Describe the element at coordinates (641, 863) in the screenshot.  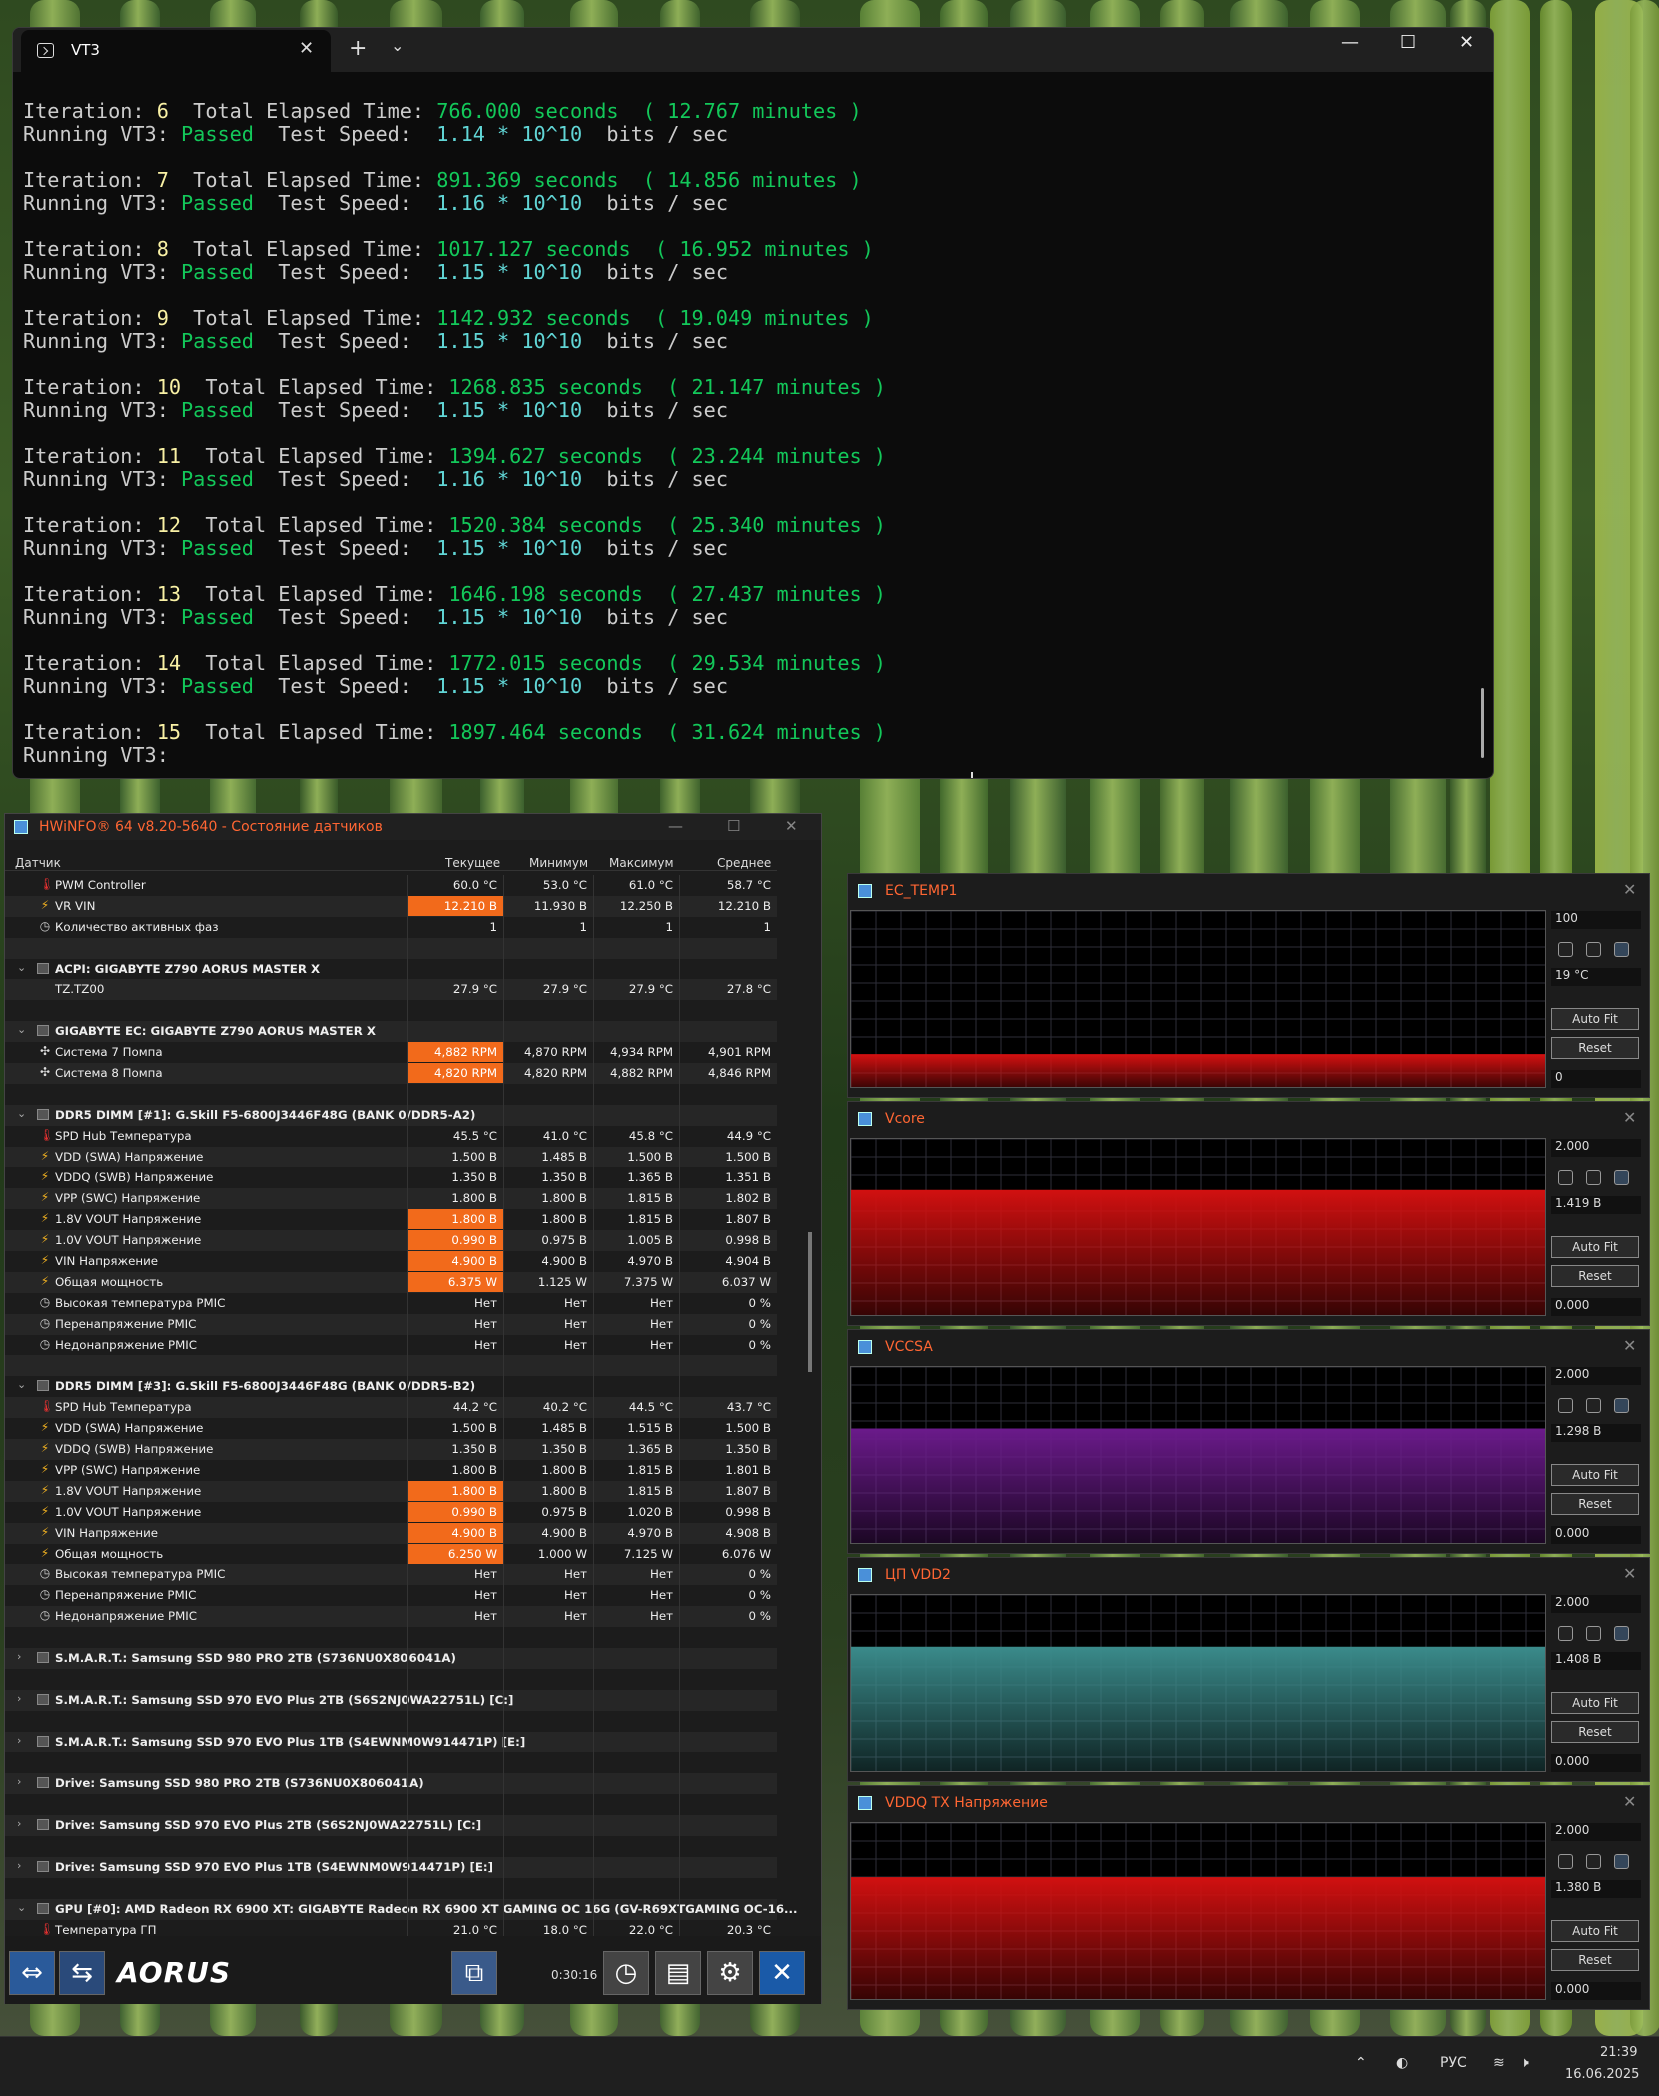
I see `col-max: Максимум` at that location.